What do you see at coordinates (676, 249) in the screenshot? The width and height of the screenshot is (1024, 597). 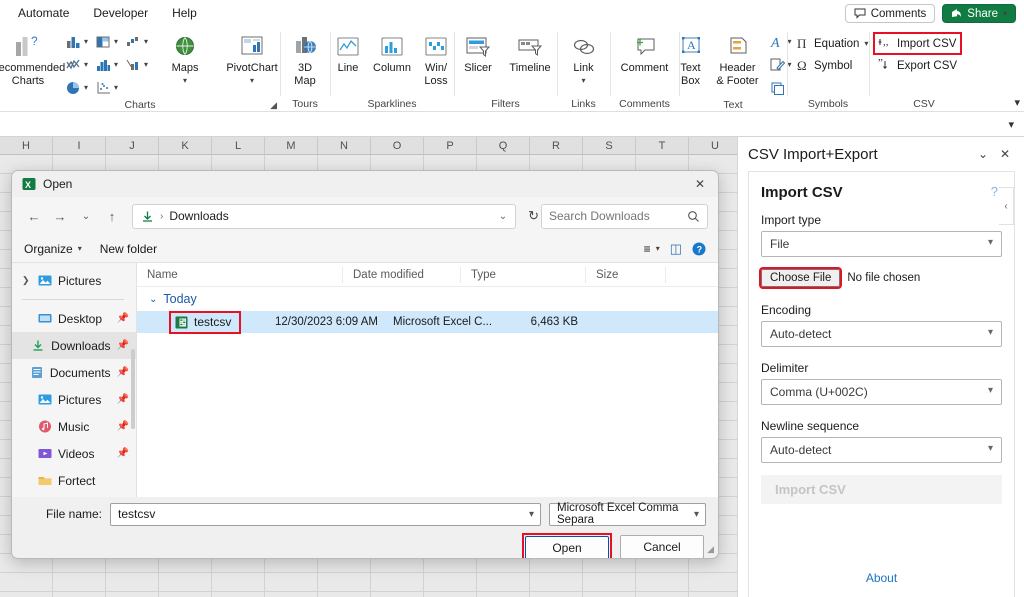 I see `preview-pane-icon: ◫` at bounding box center [676, 249].